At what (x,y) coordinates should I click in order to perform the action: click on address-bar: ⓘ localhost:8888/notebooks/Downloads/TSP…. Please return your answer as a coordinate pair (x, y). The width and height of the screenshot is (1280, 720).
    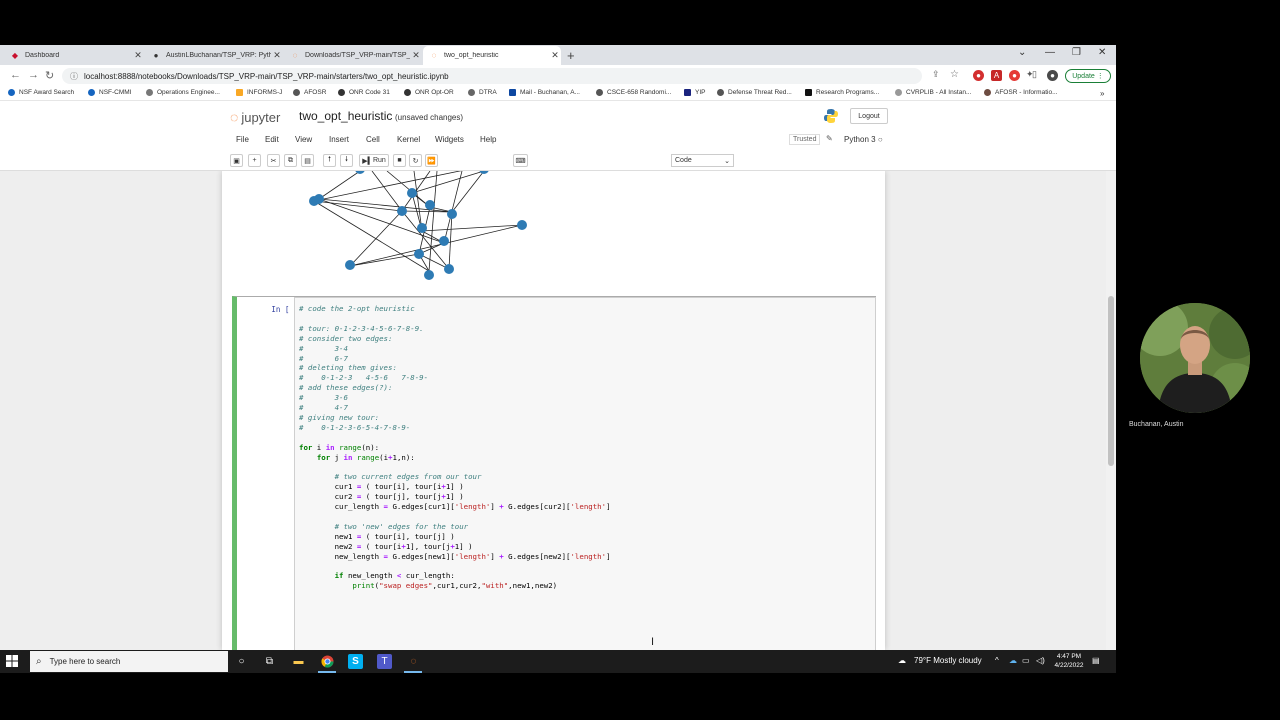
    Looking at the image, I should click on (492, 76).